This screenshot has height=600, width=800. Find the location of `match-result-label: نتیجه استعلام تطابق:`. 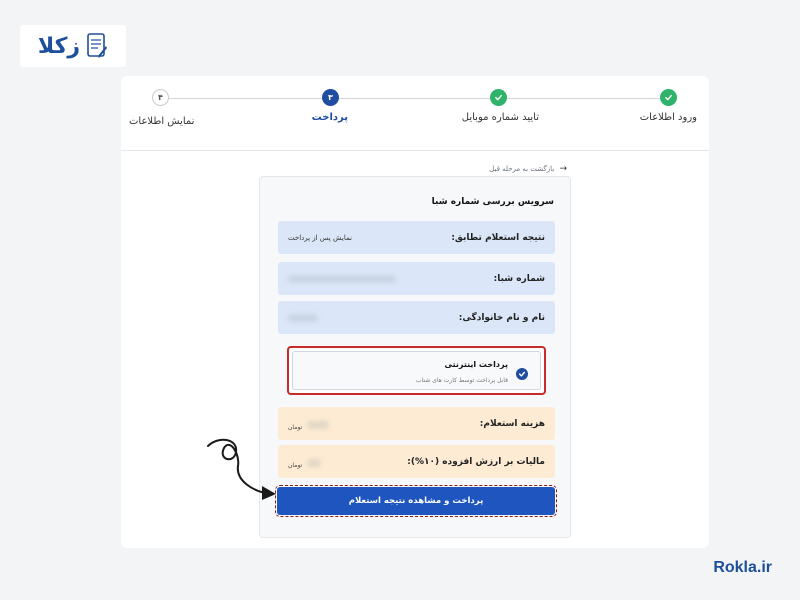

match-result-label: نتیجه استعلام تطابق: is located at coordinates (498, 237).